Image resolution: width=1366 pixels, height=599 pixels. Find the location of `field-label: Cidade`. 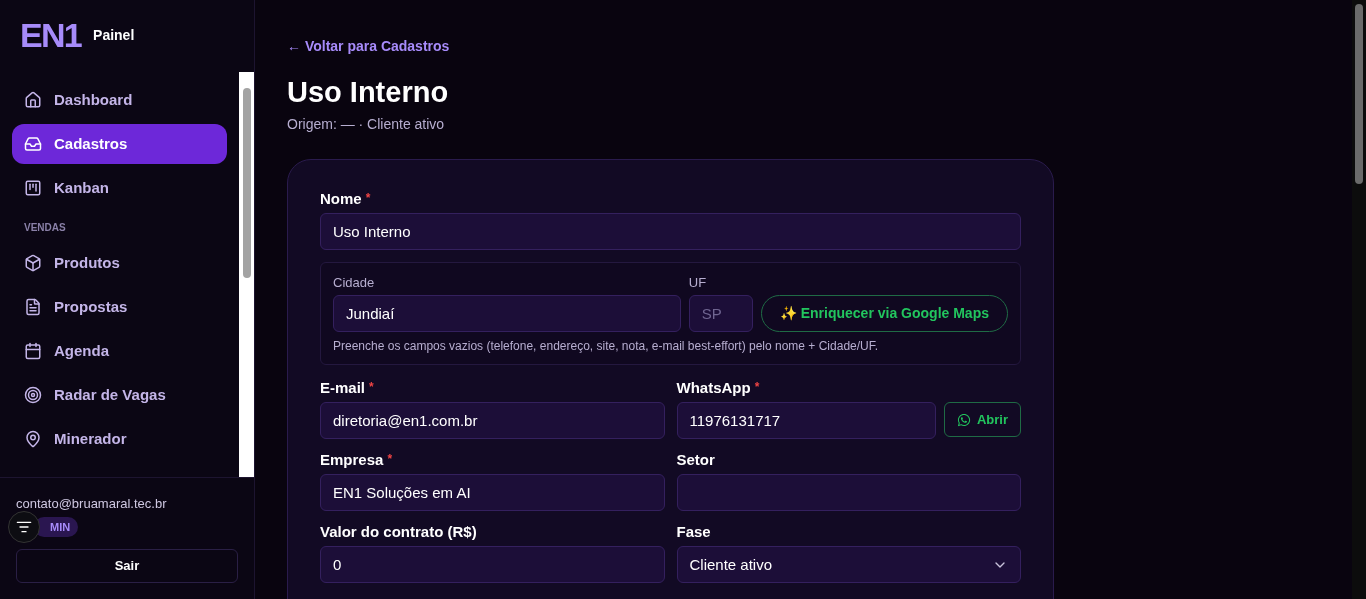

field-label: Cidade is located at coordinates (354, 283).